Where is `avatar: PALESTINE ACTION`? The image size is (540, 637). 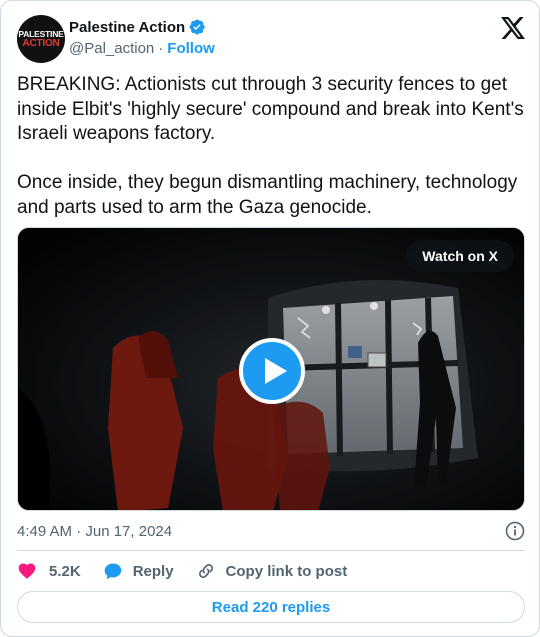 avatar: PALESTINE ACTION is located at coordinates (41, 39).